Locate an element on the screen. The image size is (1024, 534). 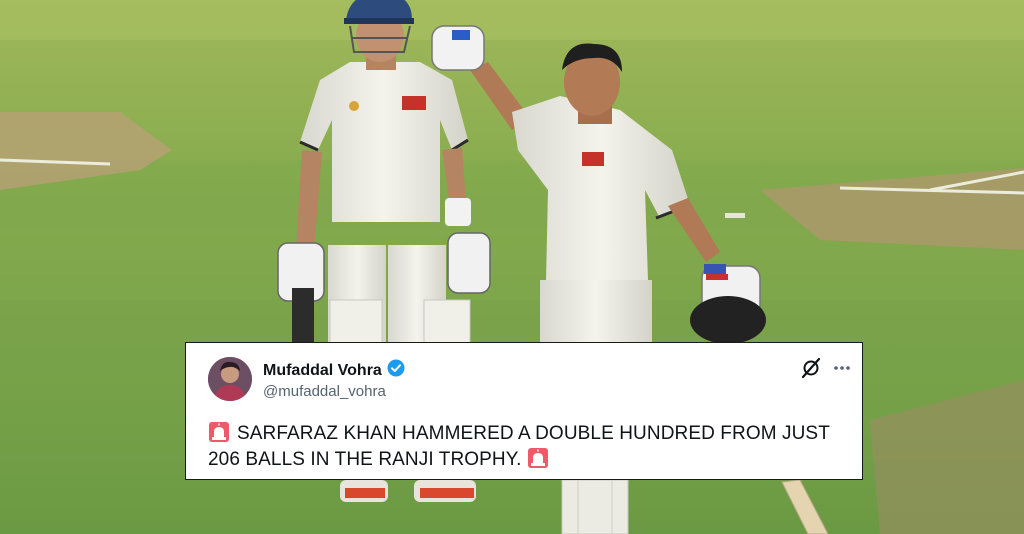
author-name: Mufaddal Vohra is located at coordinates (322, 371).